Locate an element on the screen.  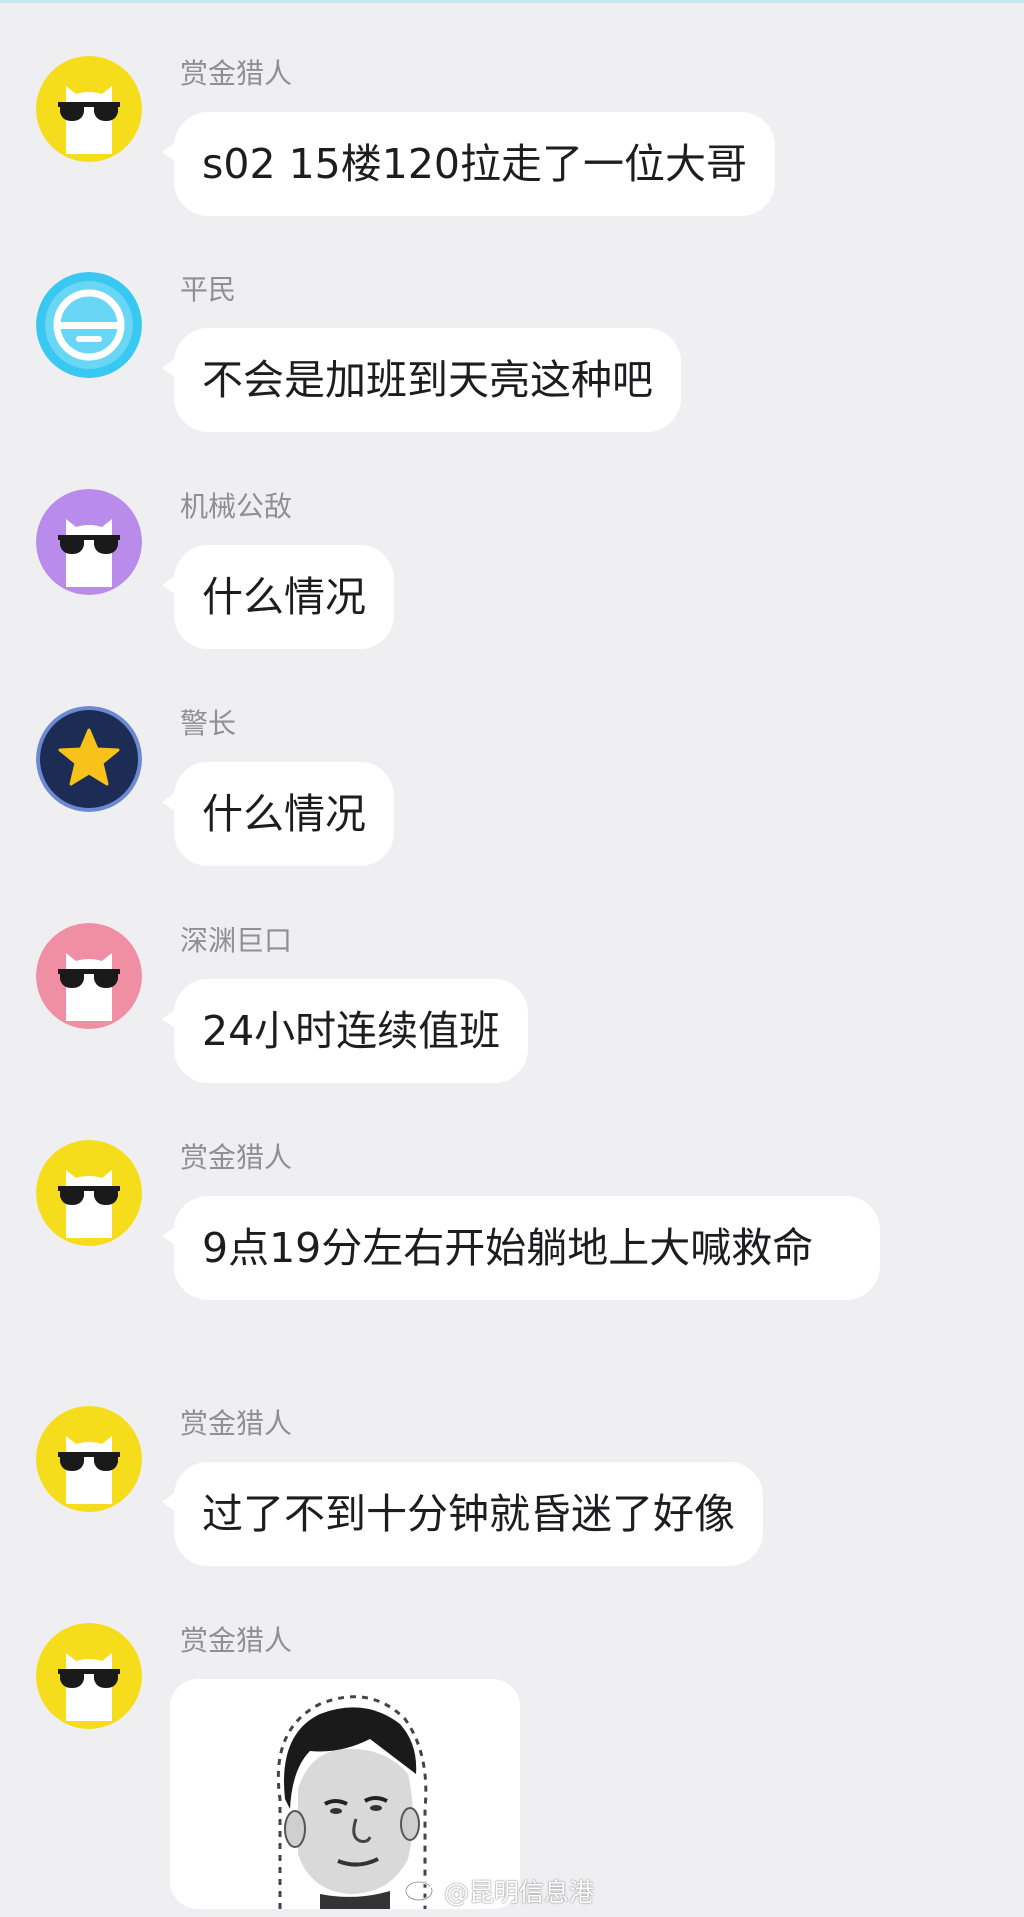
message-bubble: 9点19分左右开始躺地上大喊救命 is located at coordinates (521, 1248).